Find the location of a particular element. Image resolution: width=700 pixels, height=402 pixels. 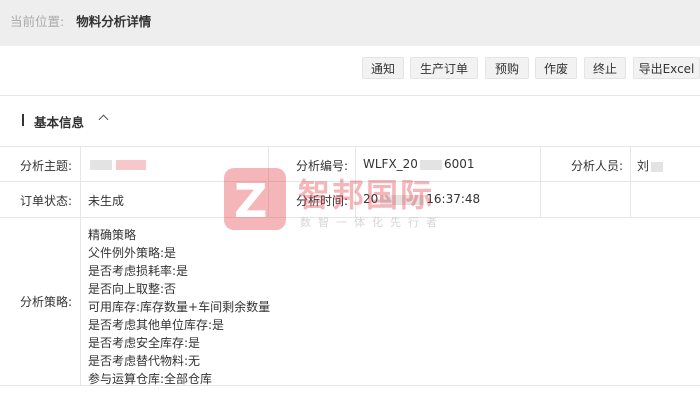

subject-value is located at coordinates (118, 164).